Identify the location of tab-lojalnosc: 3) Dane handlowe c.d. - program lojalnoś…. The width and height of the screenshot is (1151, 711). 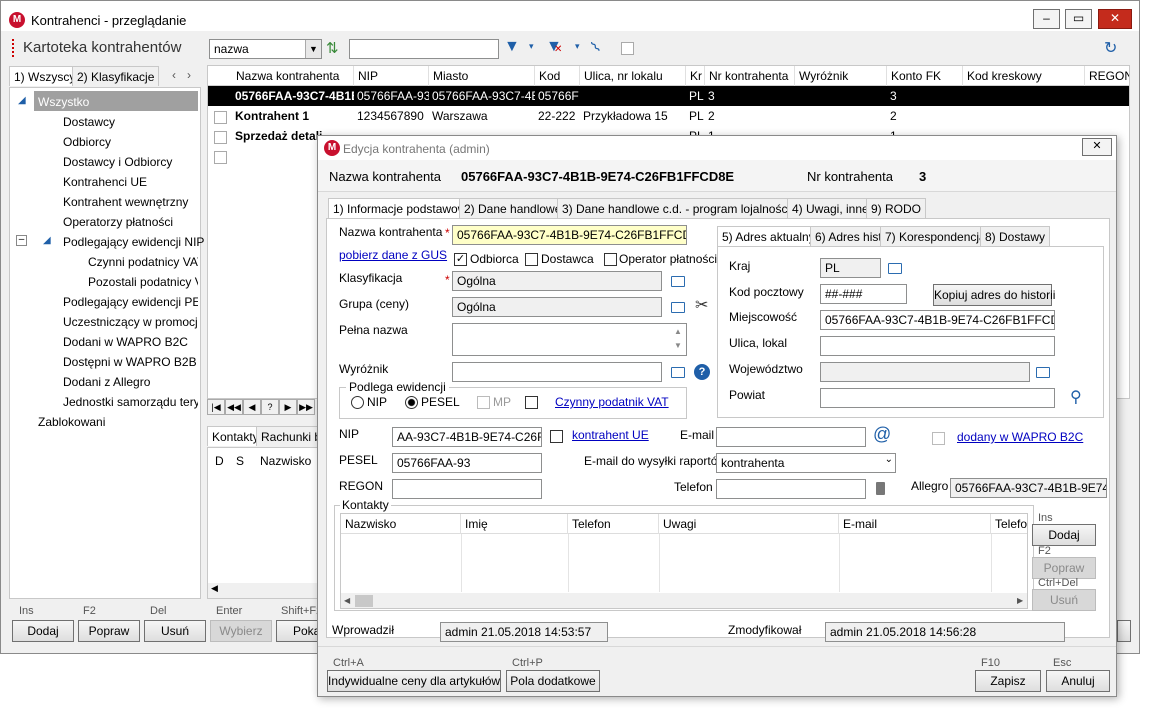
(687, 208).